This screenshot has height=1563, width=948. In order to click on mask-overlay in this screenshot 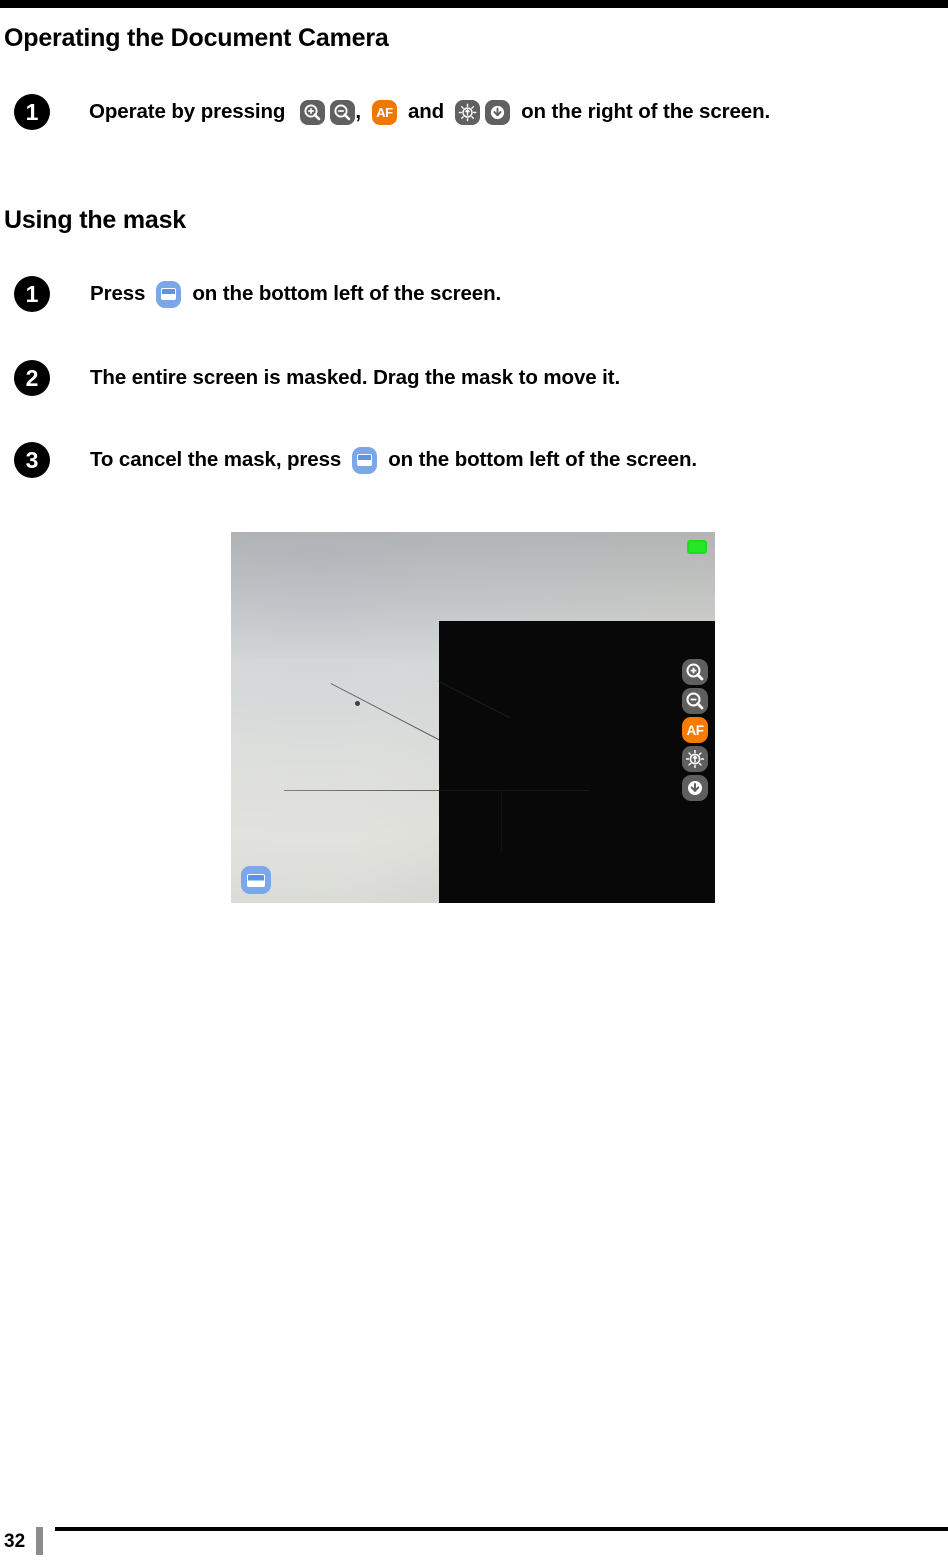, I will do `click(576, 762)`.